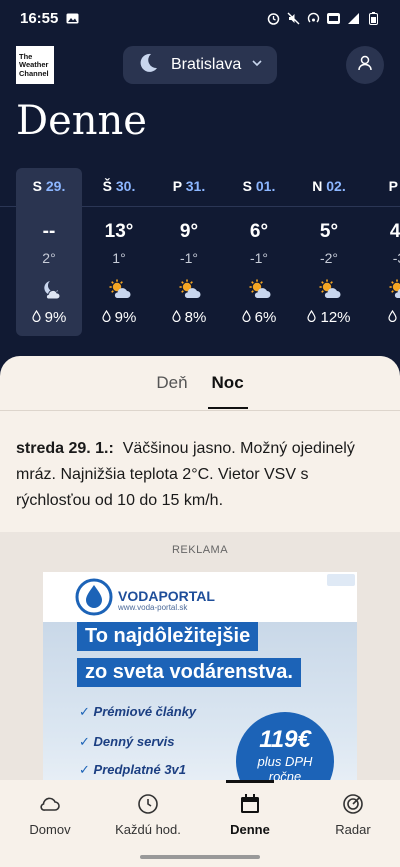  I want to click on battery-icon, so click(373, 18).